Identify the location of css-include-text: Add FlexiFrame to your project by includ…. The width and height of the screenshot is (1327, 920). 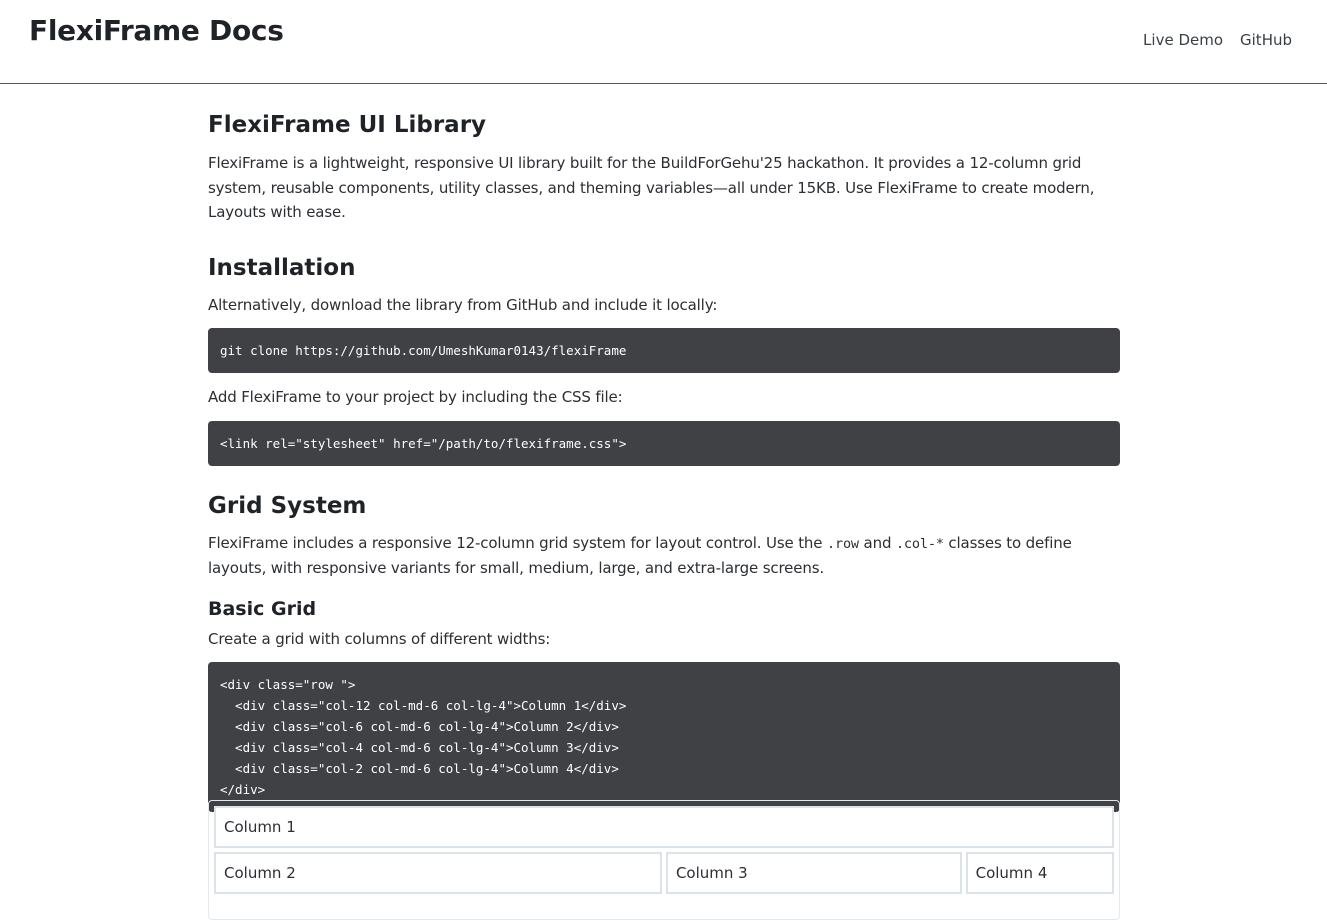
(415, 397).